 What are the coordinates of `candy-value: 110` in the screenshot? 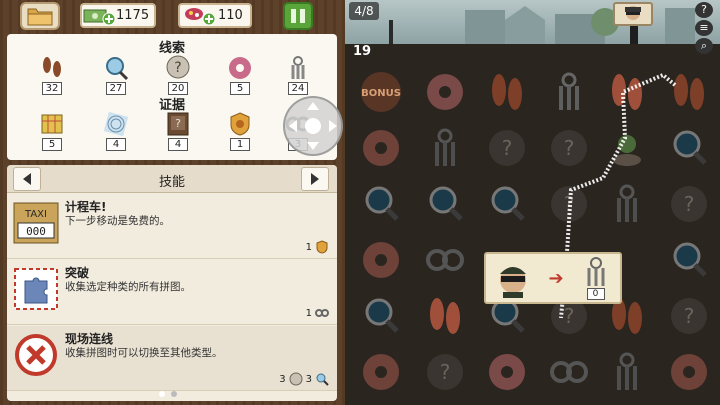 It's located at (230, 15).